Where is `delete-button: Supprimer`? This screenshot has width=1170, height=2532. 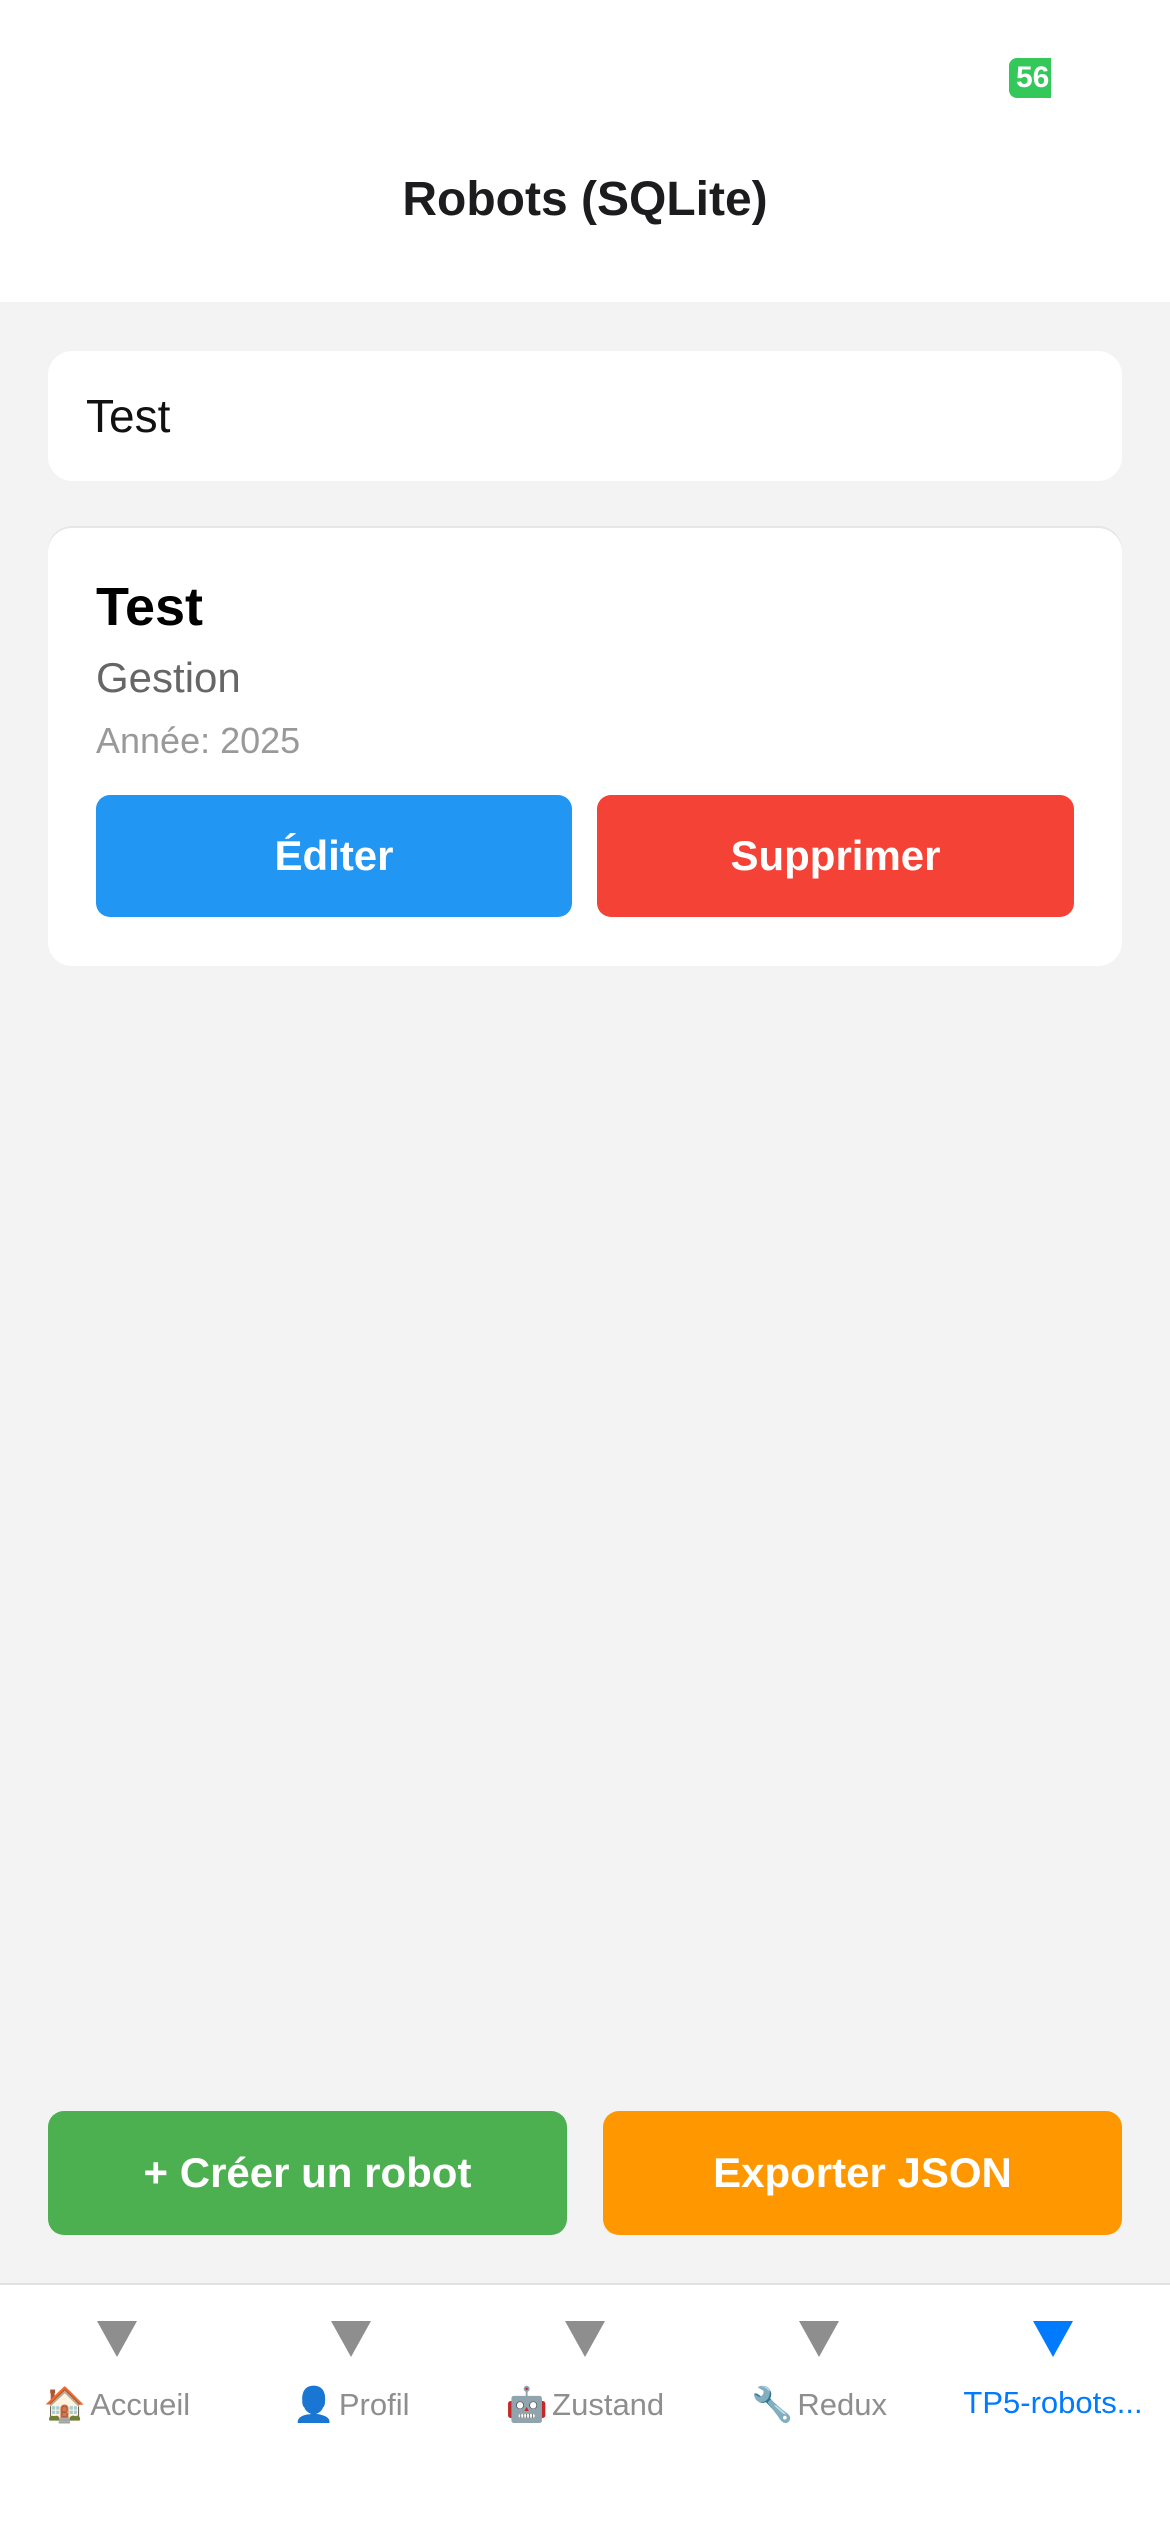 delete-button: Supprimer is located at coordinates (835, 856).